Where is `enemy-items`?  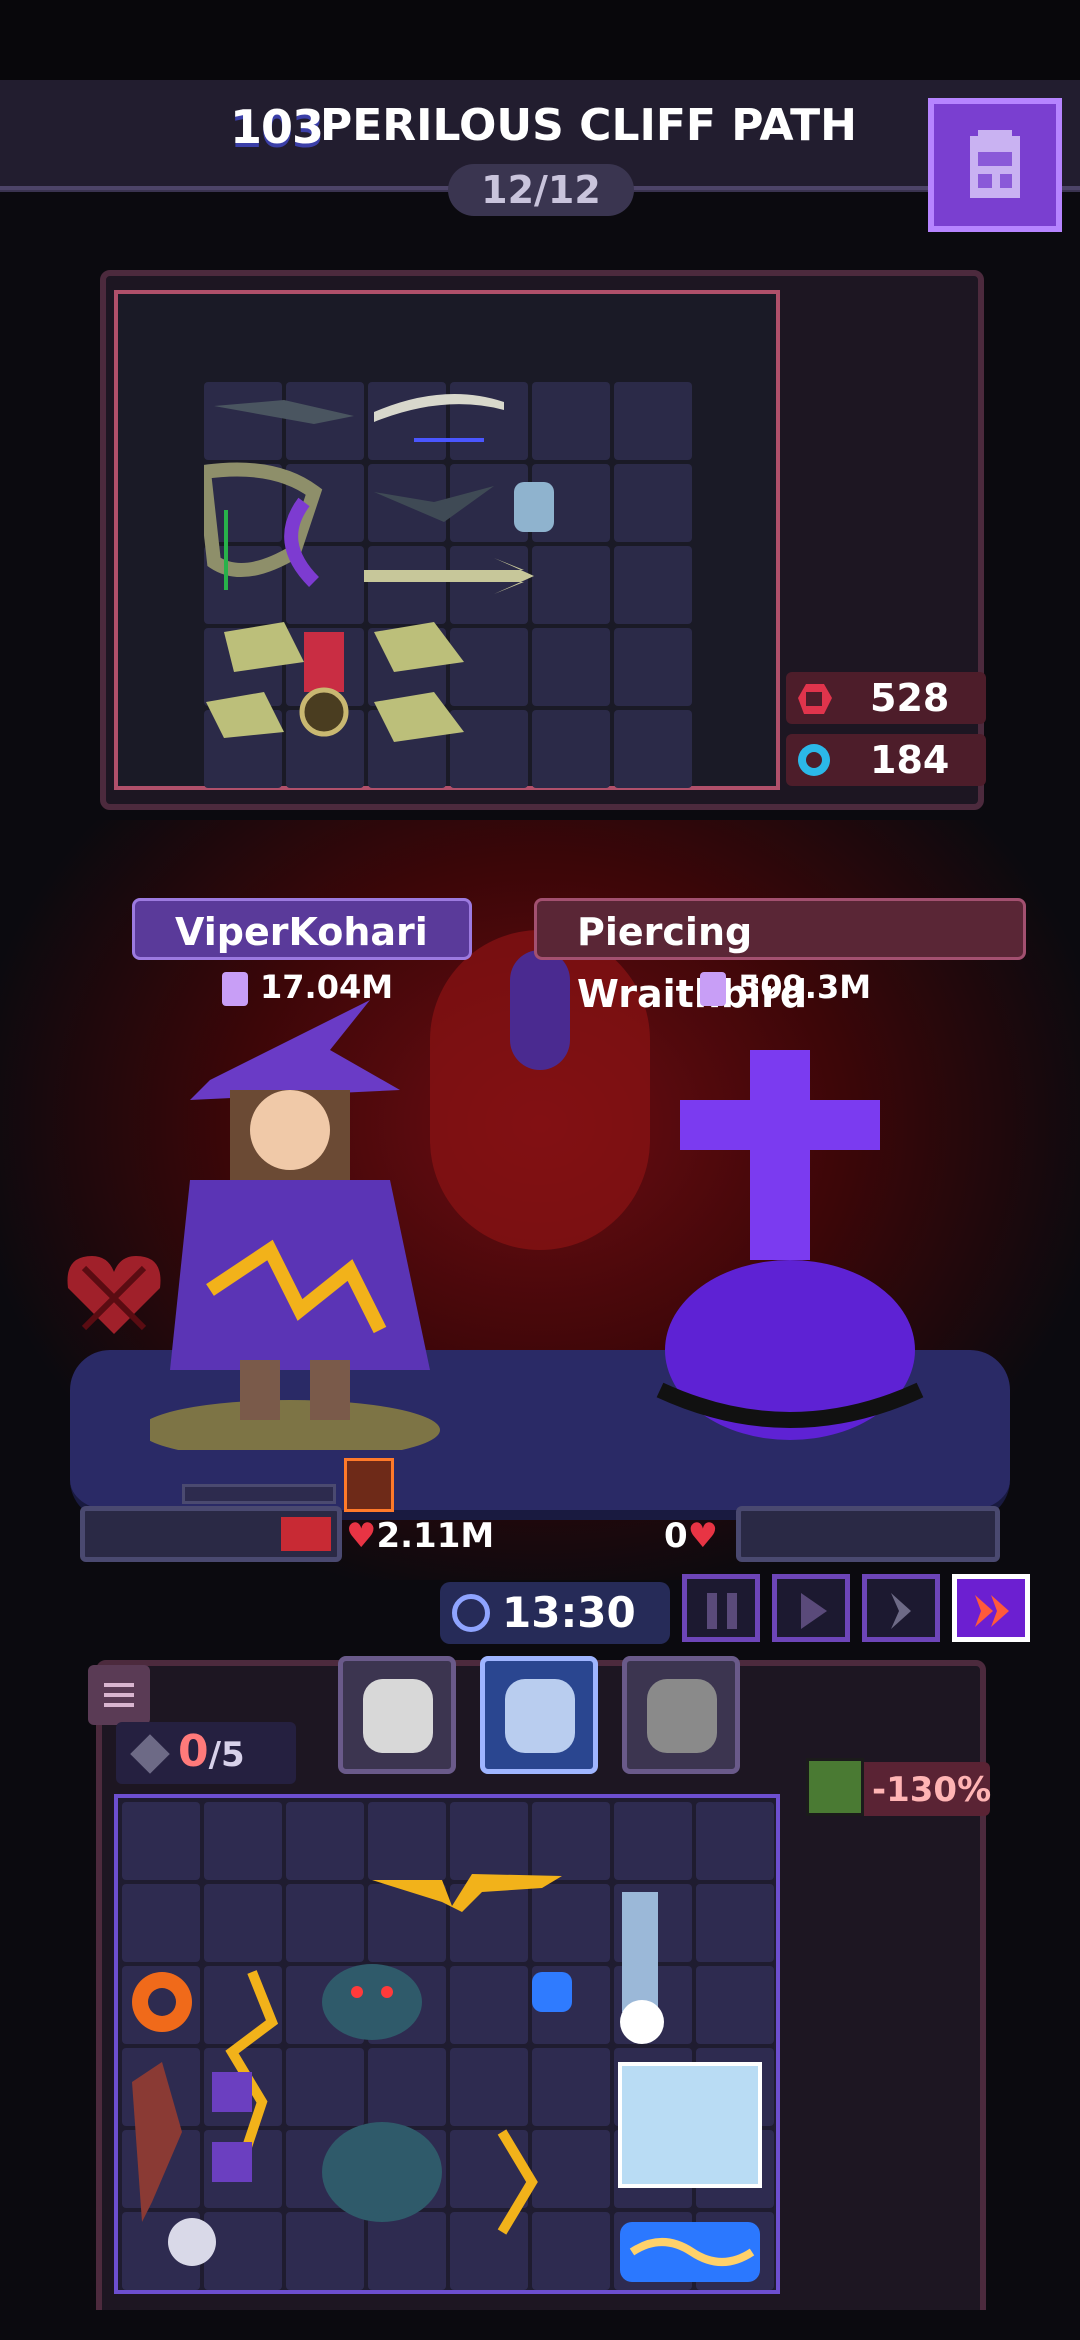 enemy-items is located at coordinates (450, 585).